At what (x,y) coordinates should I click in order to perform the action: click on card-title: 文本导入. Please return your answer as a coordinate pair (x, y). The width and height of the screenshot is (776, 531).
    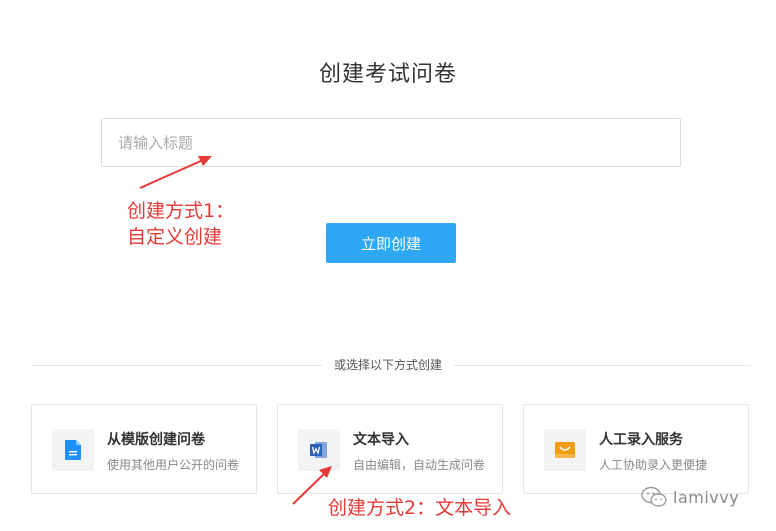
    Looking at the image, I should click on (381, 440).